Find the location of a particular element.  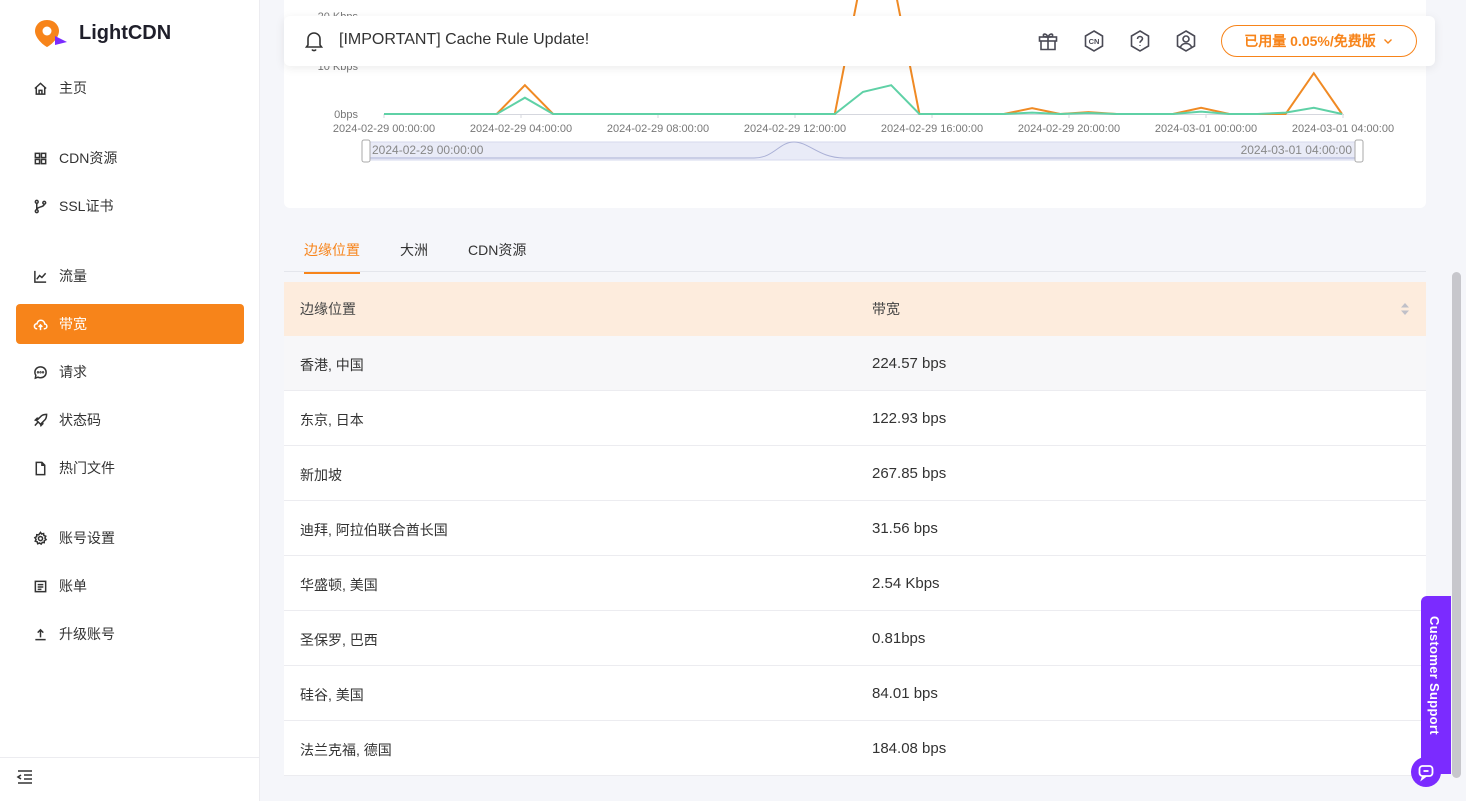

sidebar-item-cdn-resources: CDN资源 is located at coordinates (130, 158).